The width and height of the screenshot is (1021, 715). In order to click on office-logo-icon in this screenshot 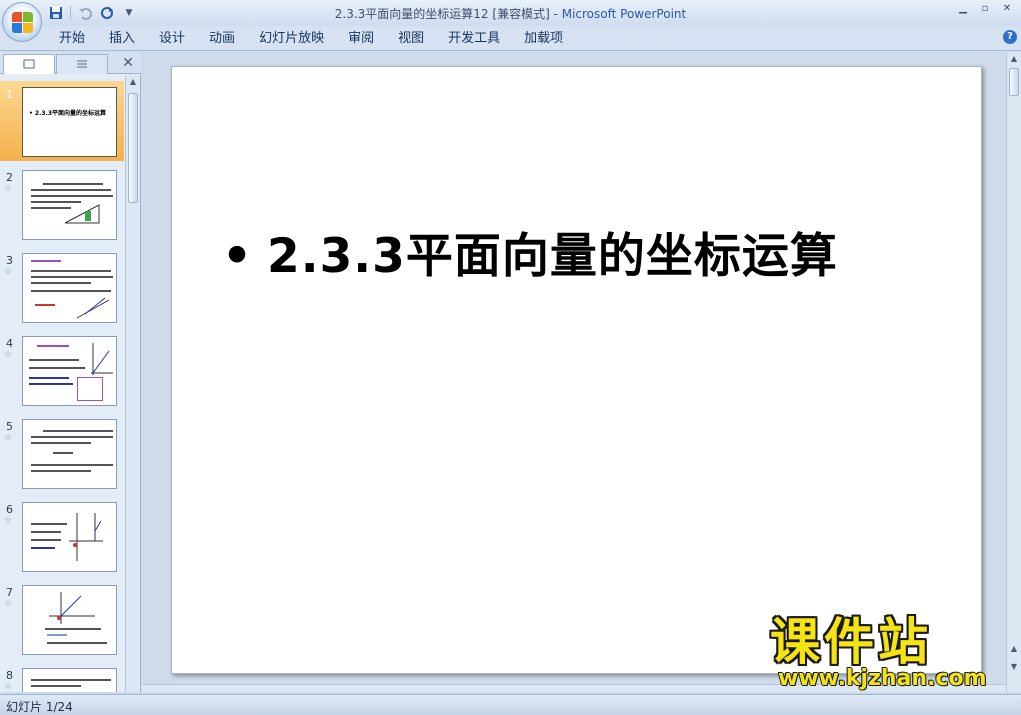, I will do `click(23, 23)`.